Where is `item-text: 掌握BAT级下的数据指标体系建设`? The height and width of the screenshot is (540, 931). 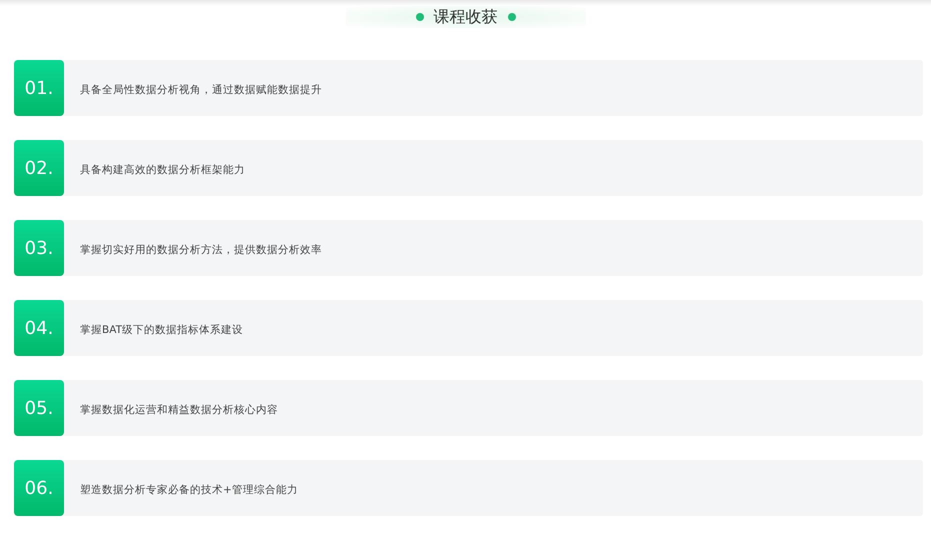 item-text: 掌握BAT级下的数据指标体系建设 is located at coordinates (161, 330).